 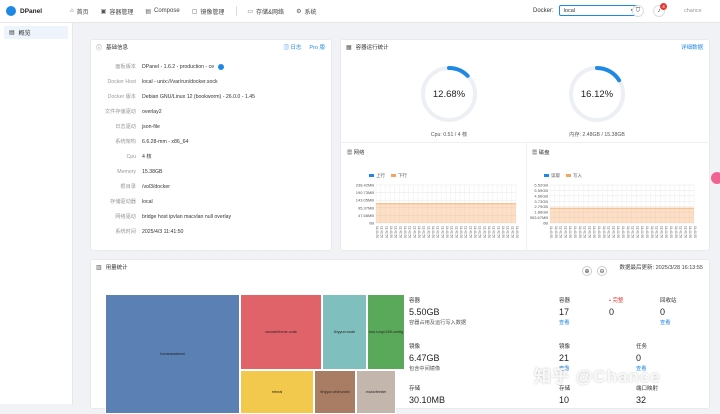 I want to click on zoom-in-button: ⊕, so click(x=587, y=271).